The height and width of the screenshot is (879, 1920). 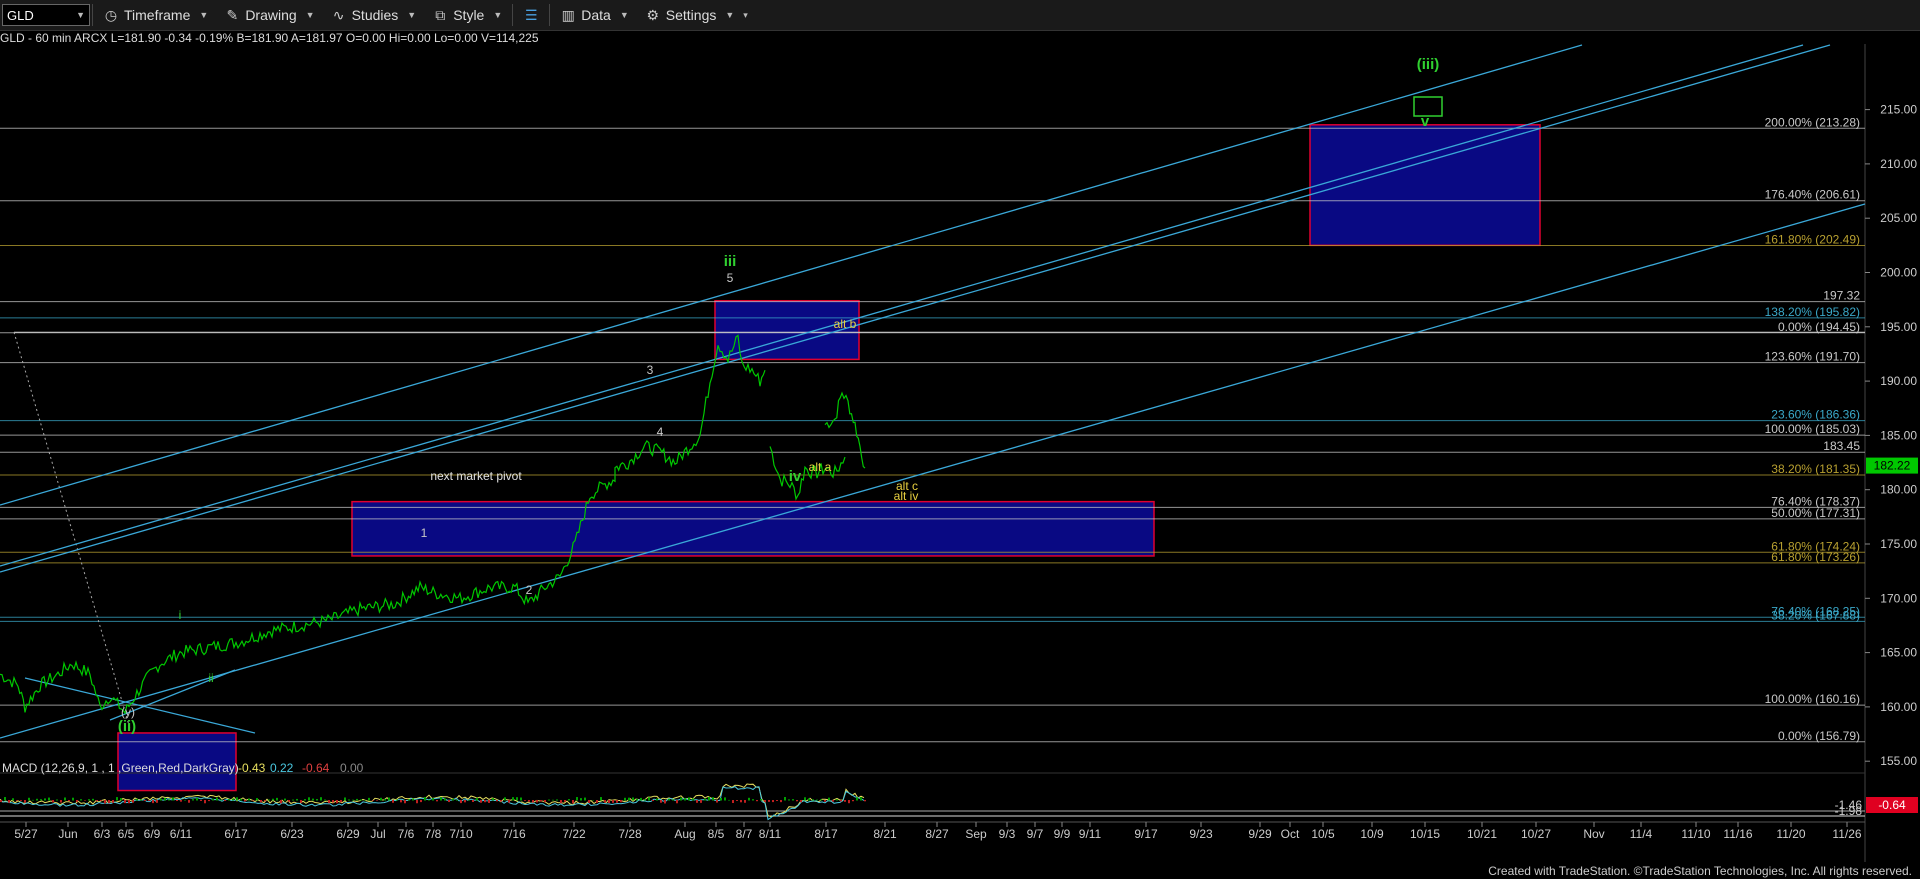 What do you see at coordinates (440, 15) in the screenshot?
I see `style-icon: ⧉` at bounding box center [440, 15].